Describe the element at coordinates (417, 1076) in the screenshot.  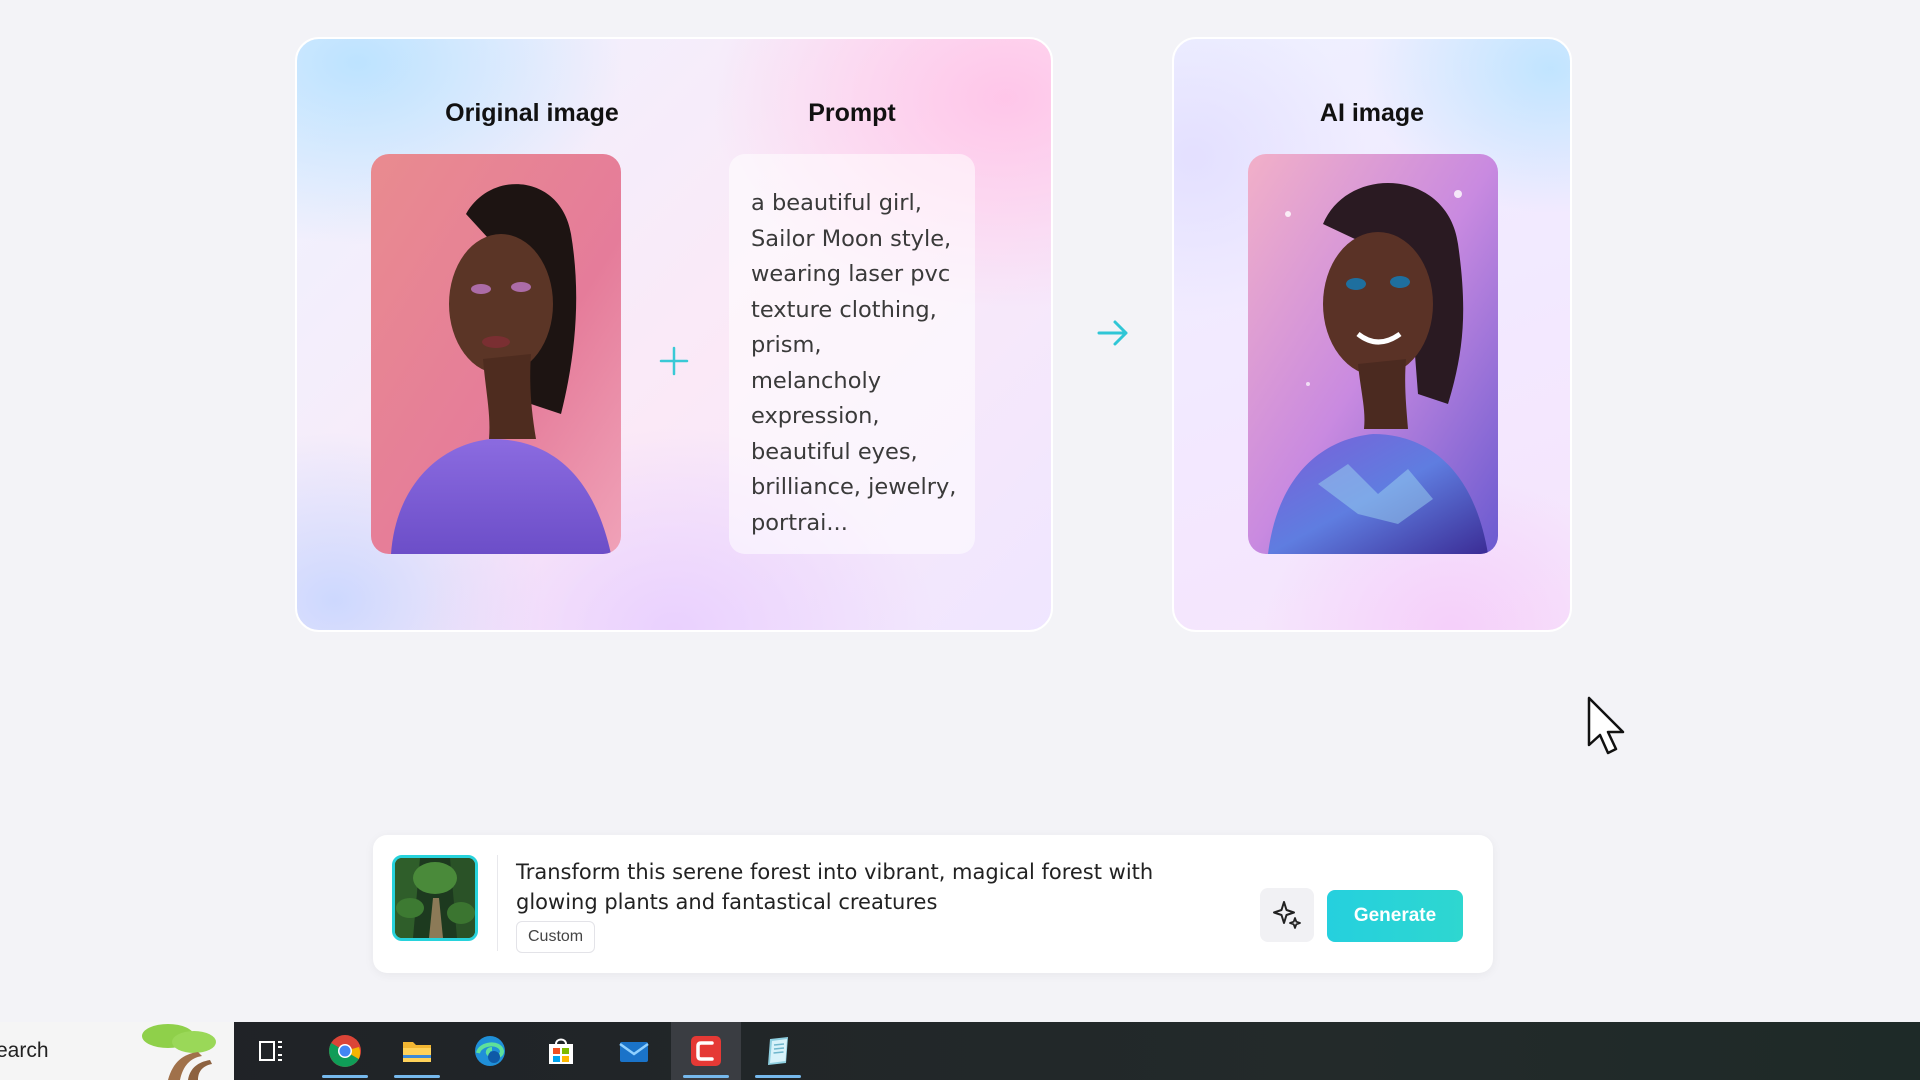
I see `explorer-running-indicator` at that location.